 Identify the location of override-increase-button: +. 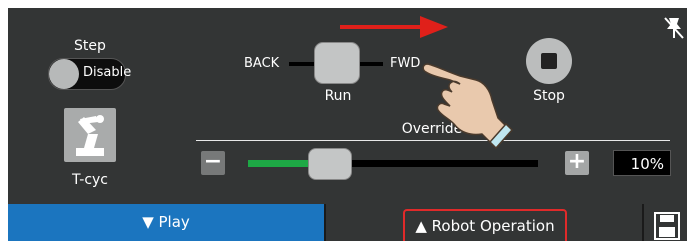
(577, 163).